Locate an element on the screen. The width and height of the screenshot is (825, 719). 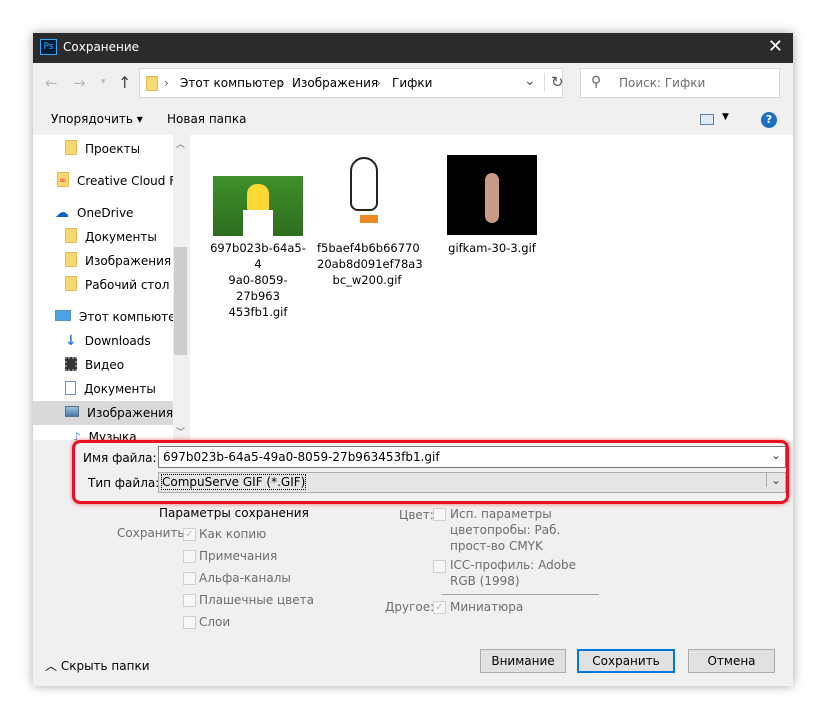
sidebar-item-label: Музыка is located at coordinates (112, 435).